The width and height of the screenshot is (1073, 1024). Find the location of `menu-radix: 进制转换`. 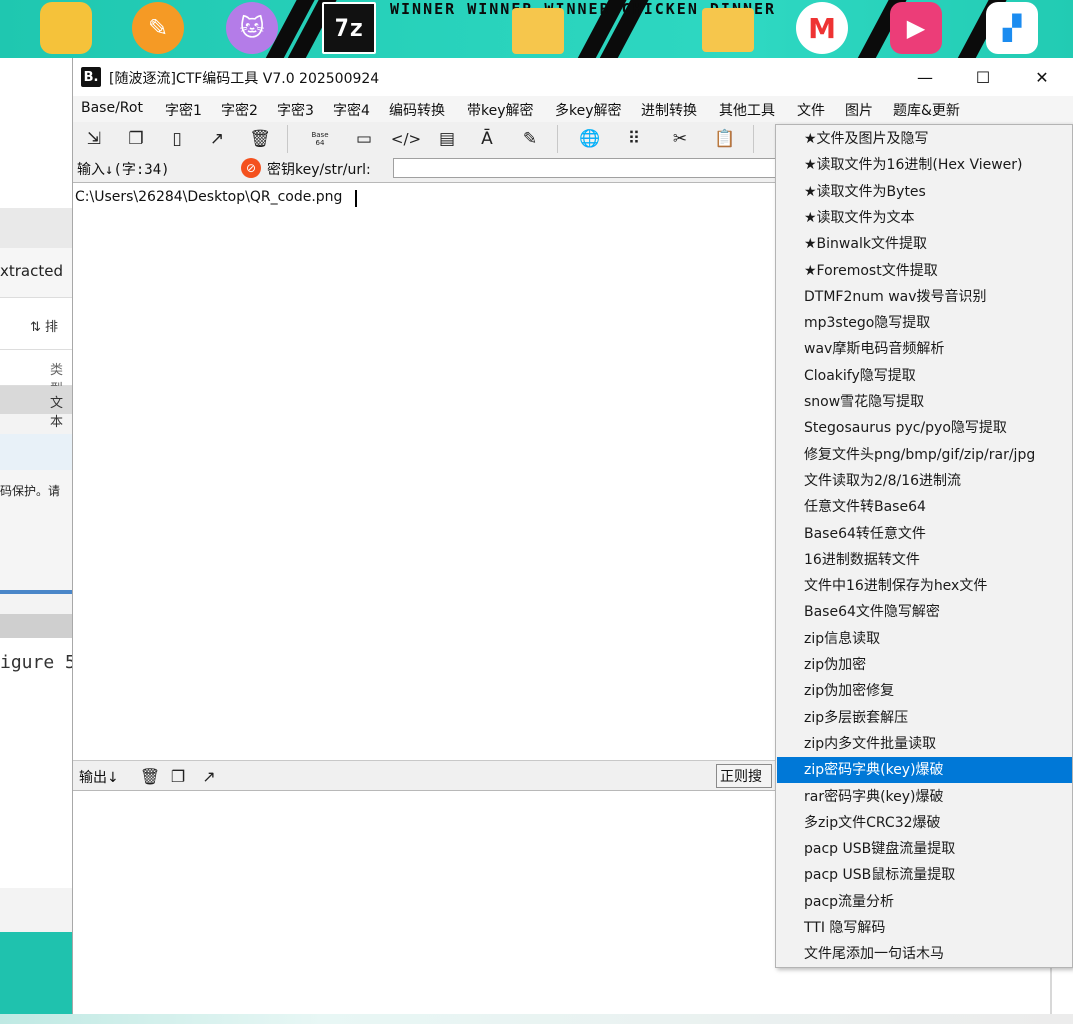

menu-radix: 进制转换 is located at coordinates (669, 110).